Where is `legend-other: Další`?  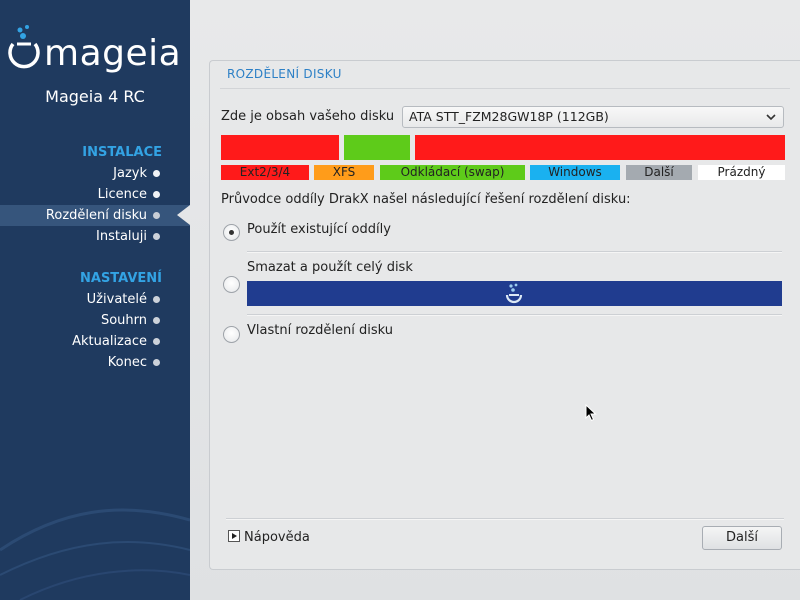 legend-other: Další is located at coordinates (659, 172).